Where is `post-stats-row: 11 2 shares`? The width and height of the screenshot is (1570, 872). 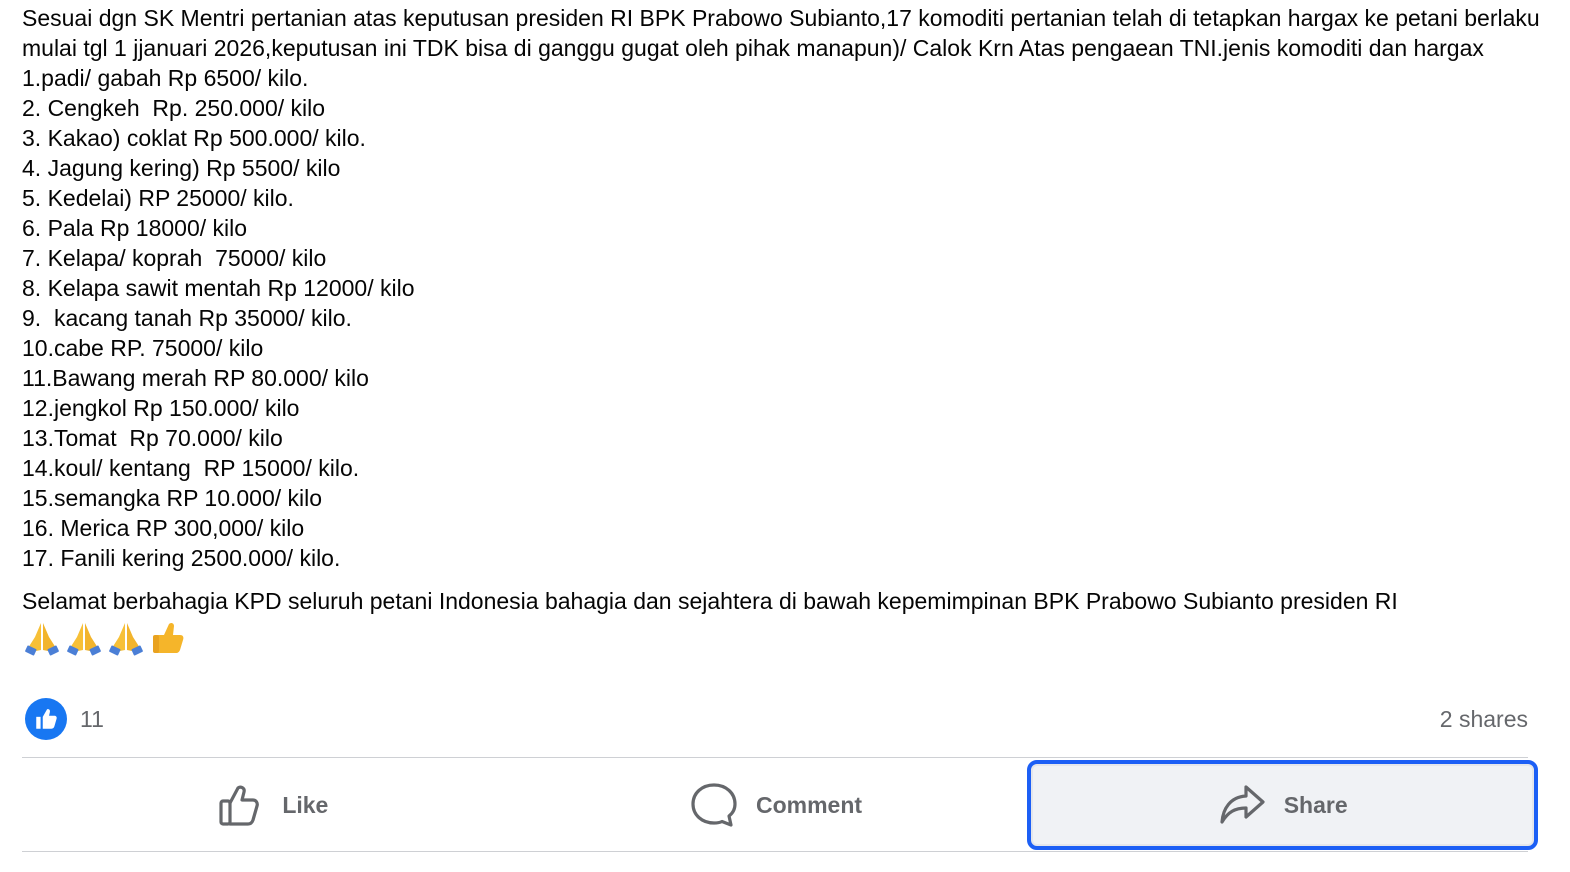 post-stats-row: 11 2 shares is located at coordinates (775, 719).